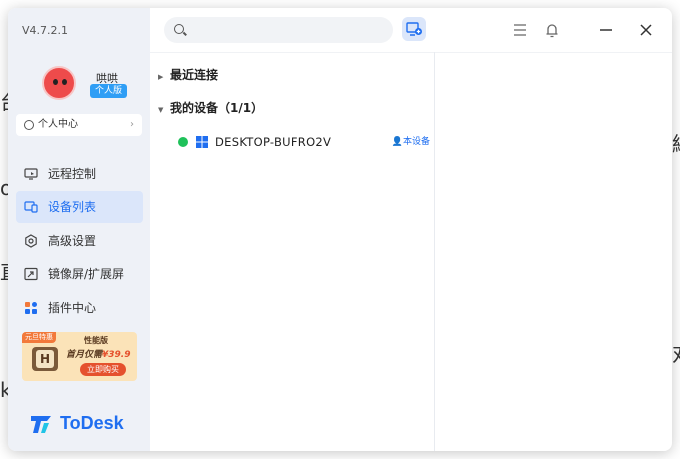  What do you see at coordinates (676, 142) in the screenshot?
I see `background-fragment: 終` at bounding box center [676, 142].